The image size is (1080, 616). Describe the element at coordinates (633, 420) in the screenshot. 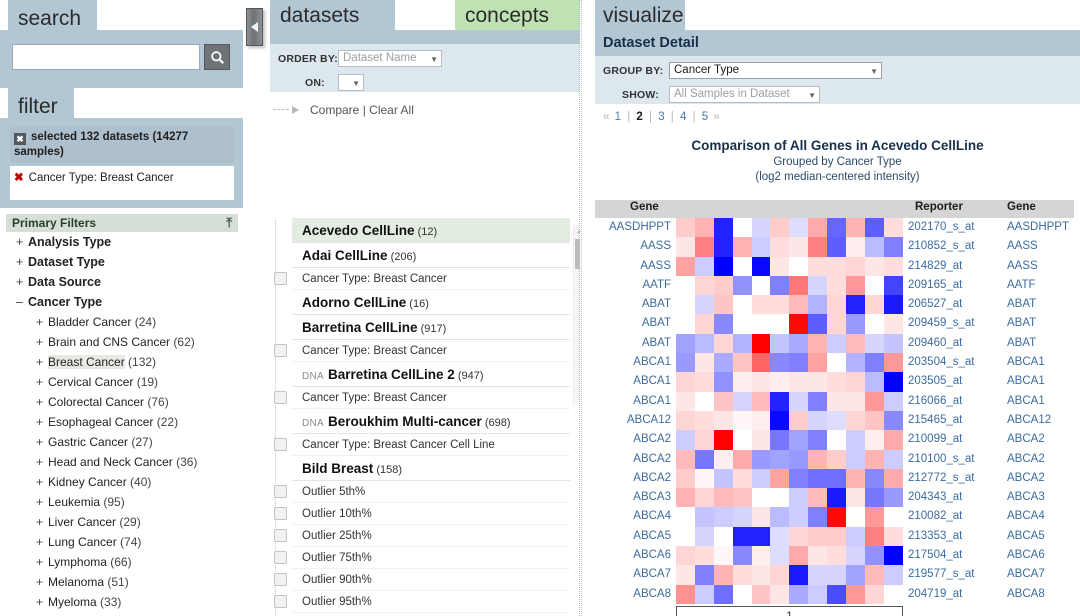

I see `gene-label-left: ABCA12` at that location.